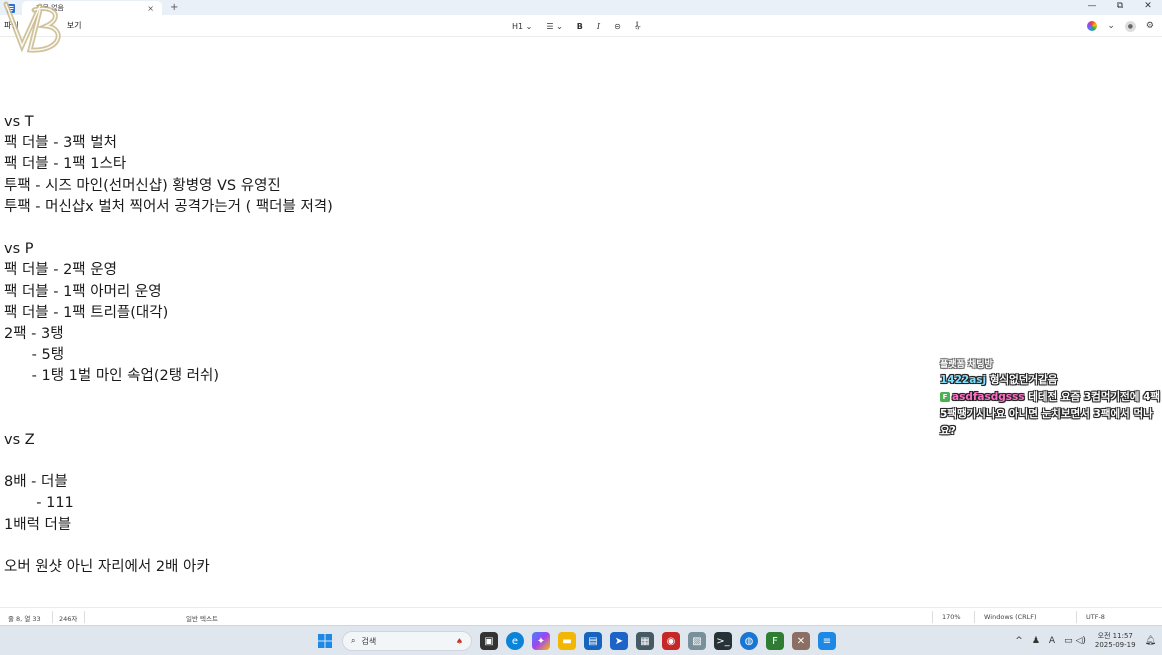  Describe the element at coordinates (645, 641) in the screenshot. I see `calculator-icon: ▦` at that location.